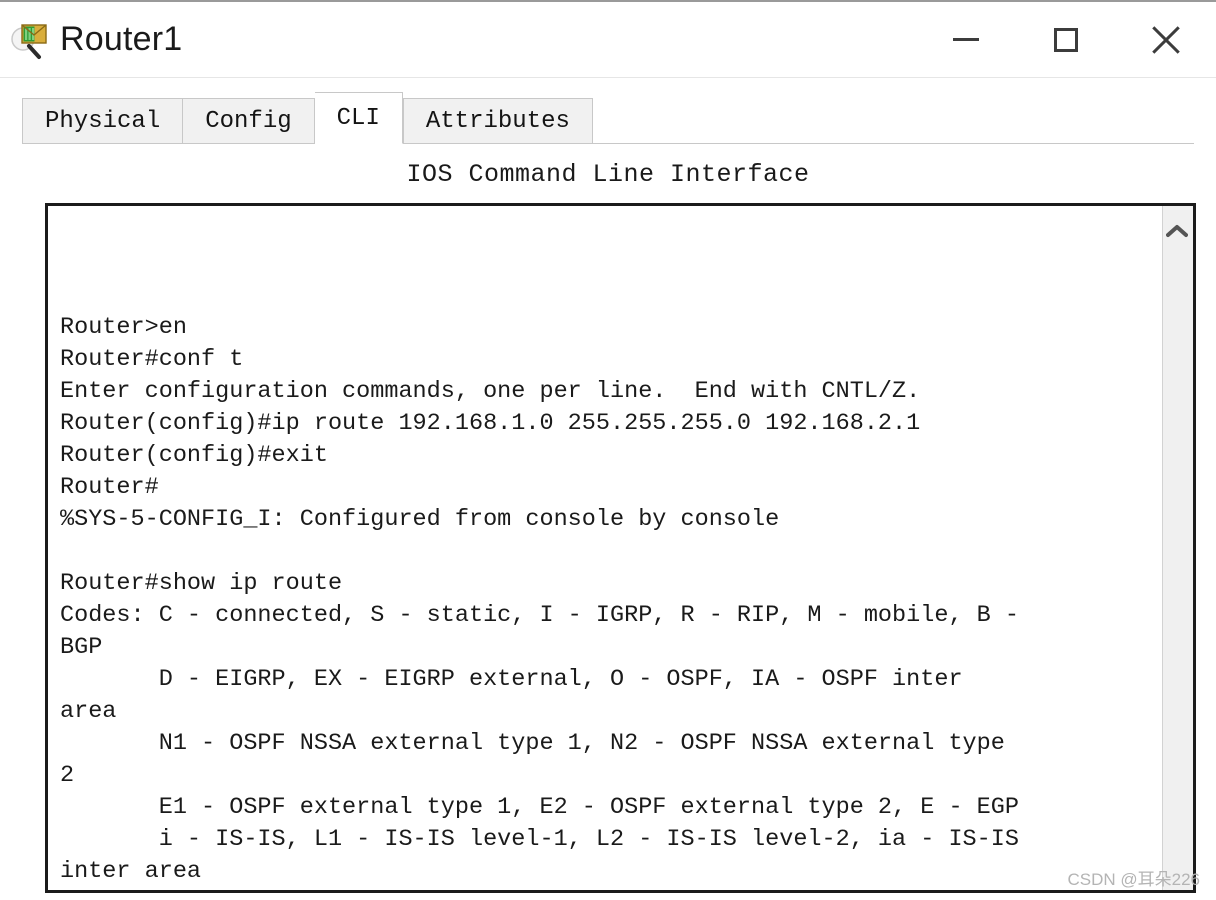 The image size is (1216, 900). I want to click on close-icon, so click(1166, 40).